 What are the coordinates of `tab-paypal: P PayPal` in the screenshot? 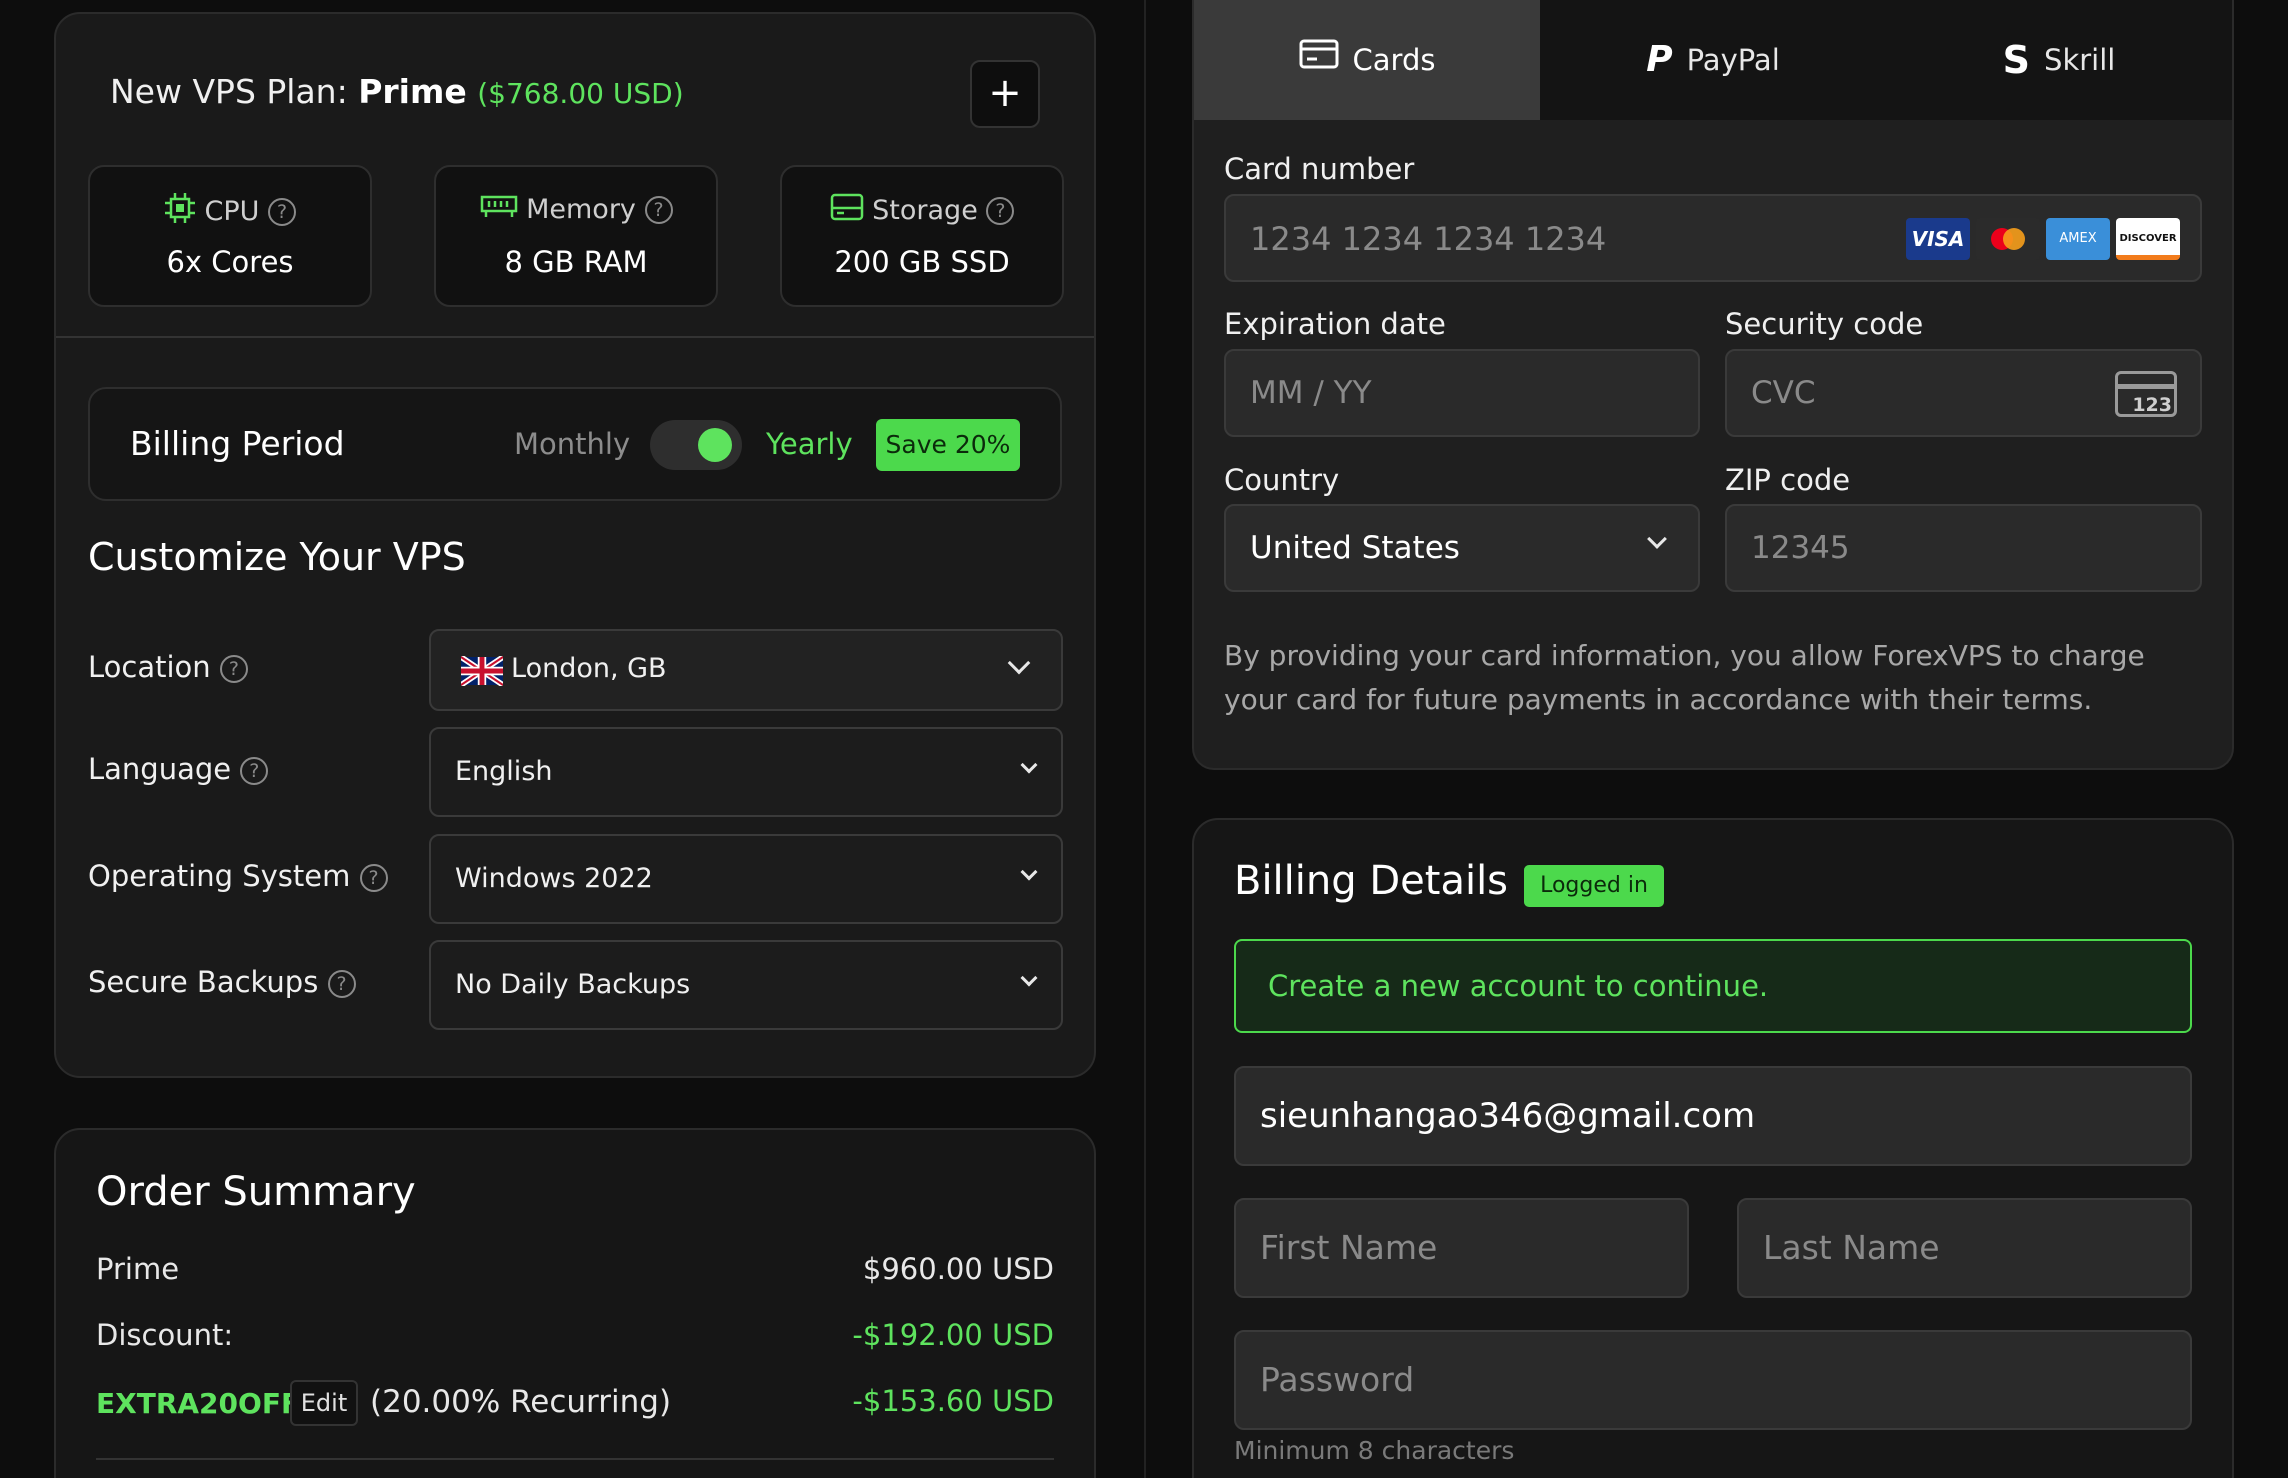 It's located at (1713, 60).